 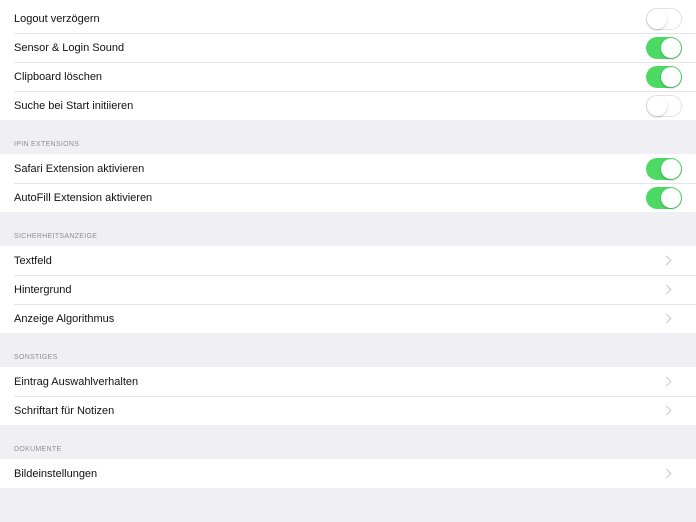 I want to click on row-entry-selection-behavior: Eintrag Auswahlverhalten, so click(x=348, y=381).